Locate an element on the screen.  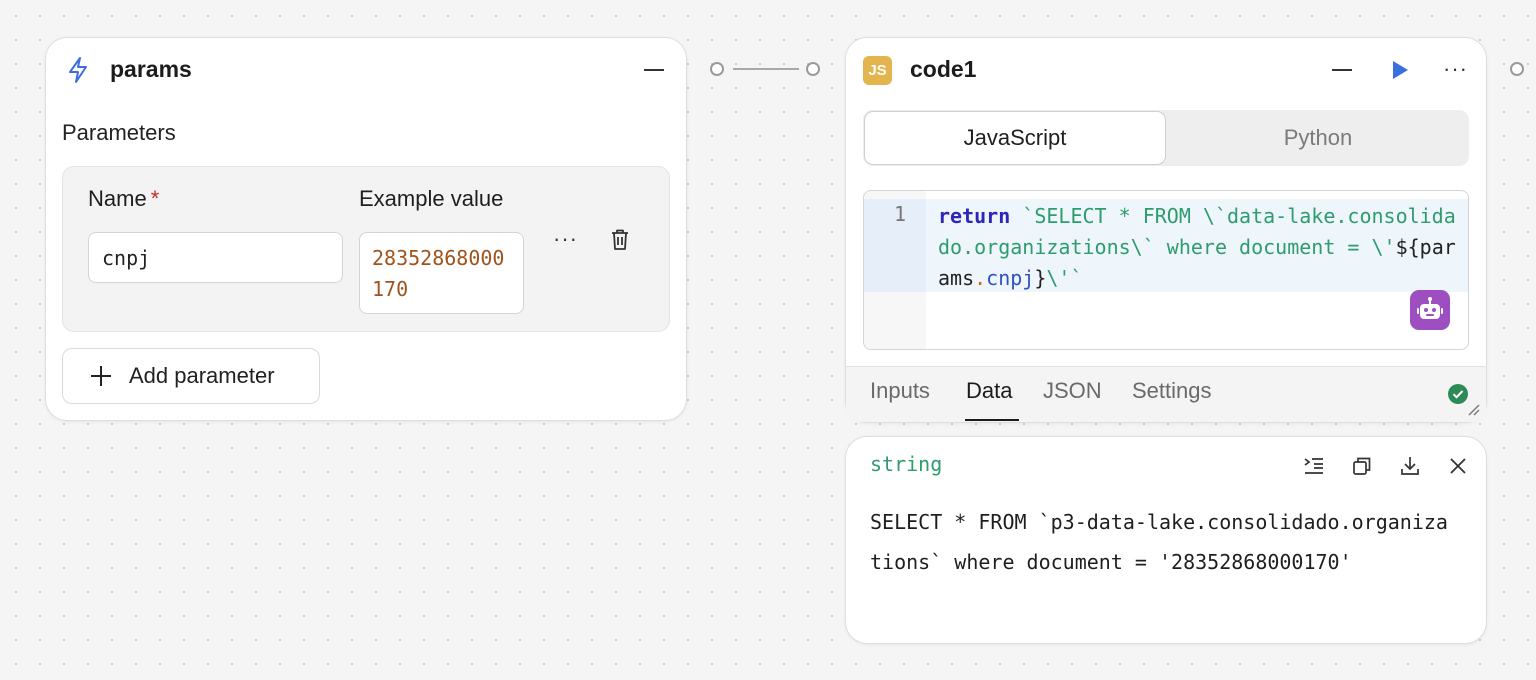
parameter-more-button: ··· is located at coordinates (565, 239).